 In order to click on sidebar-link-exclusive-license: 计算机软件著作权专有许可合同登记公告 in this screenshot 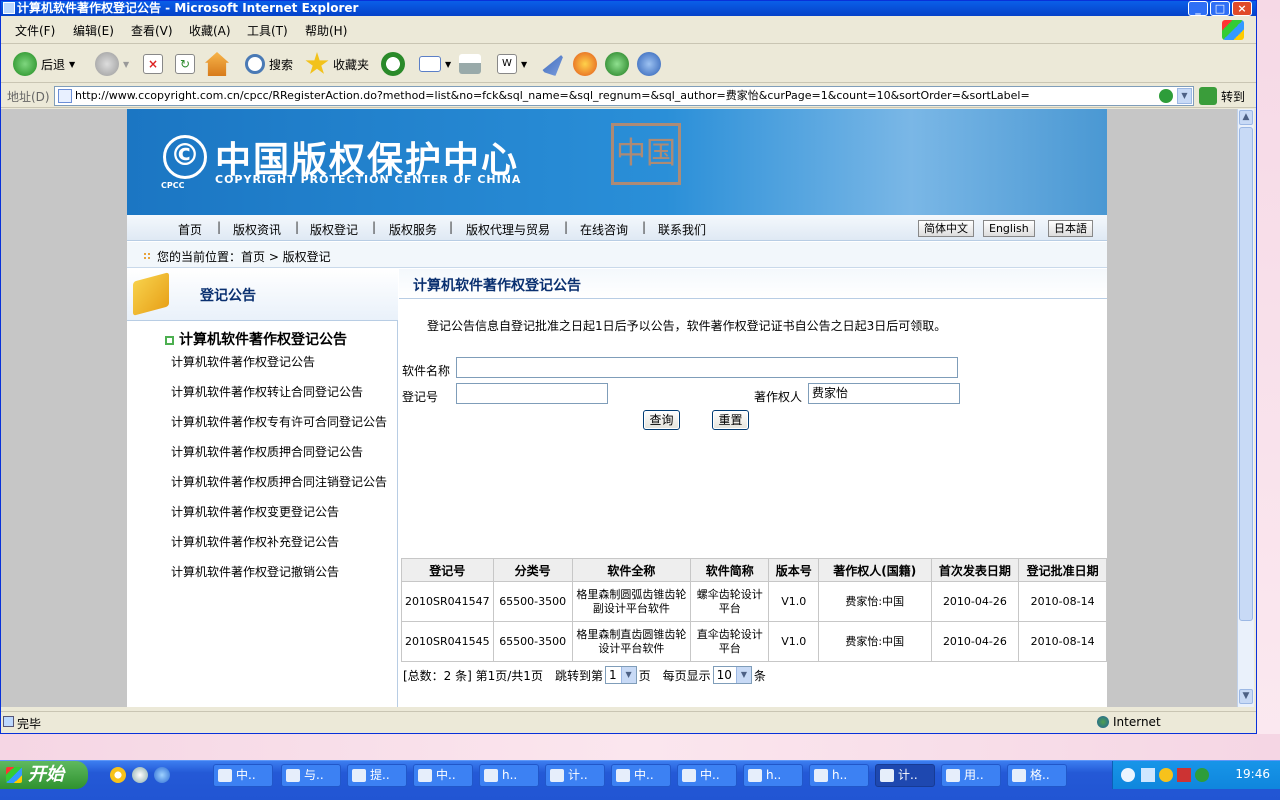, I will do `click(279, 421)`.